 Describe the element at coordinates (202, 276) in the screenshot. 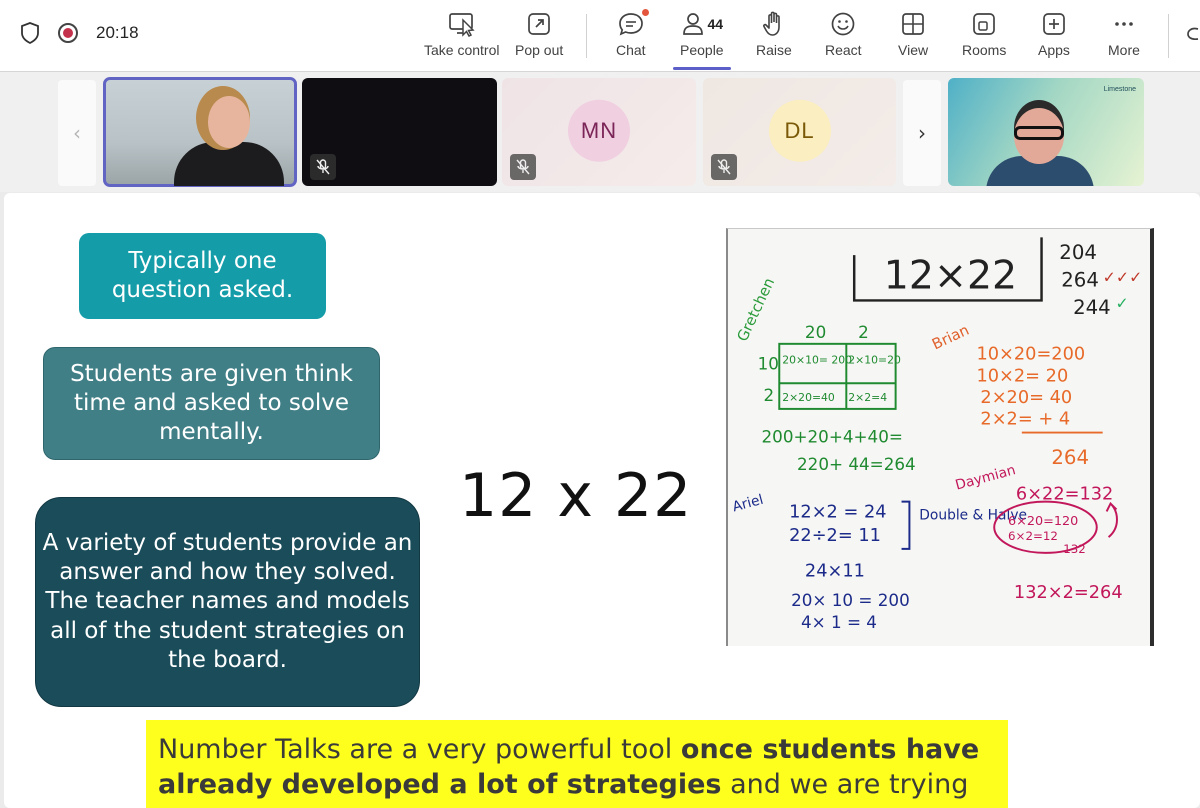

I see `info-box-question: Typically one question asked.` at that location.